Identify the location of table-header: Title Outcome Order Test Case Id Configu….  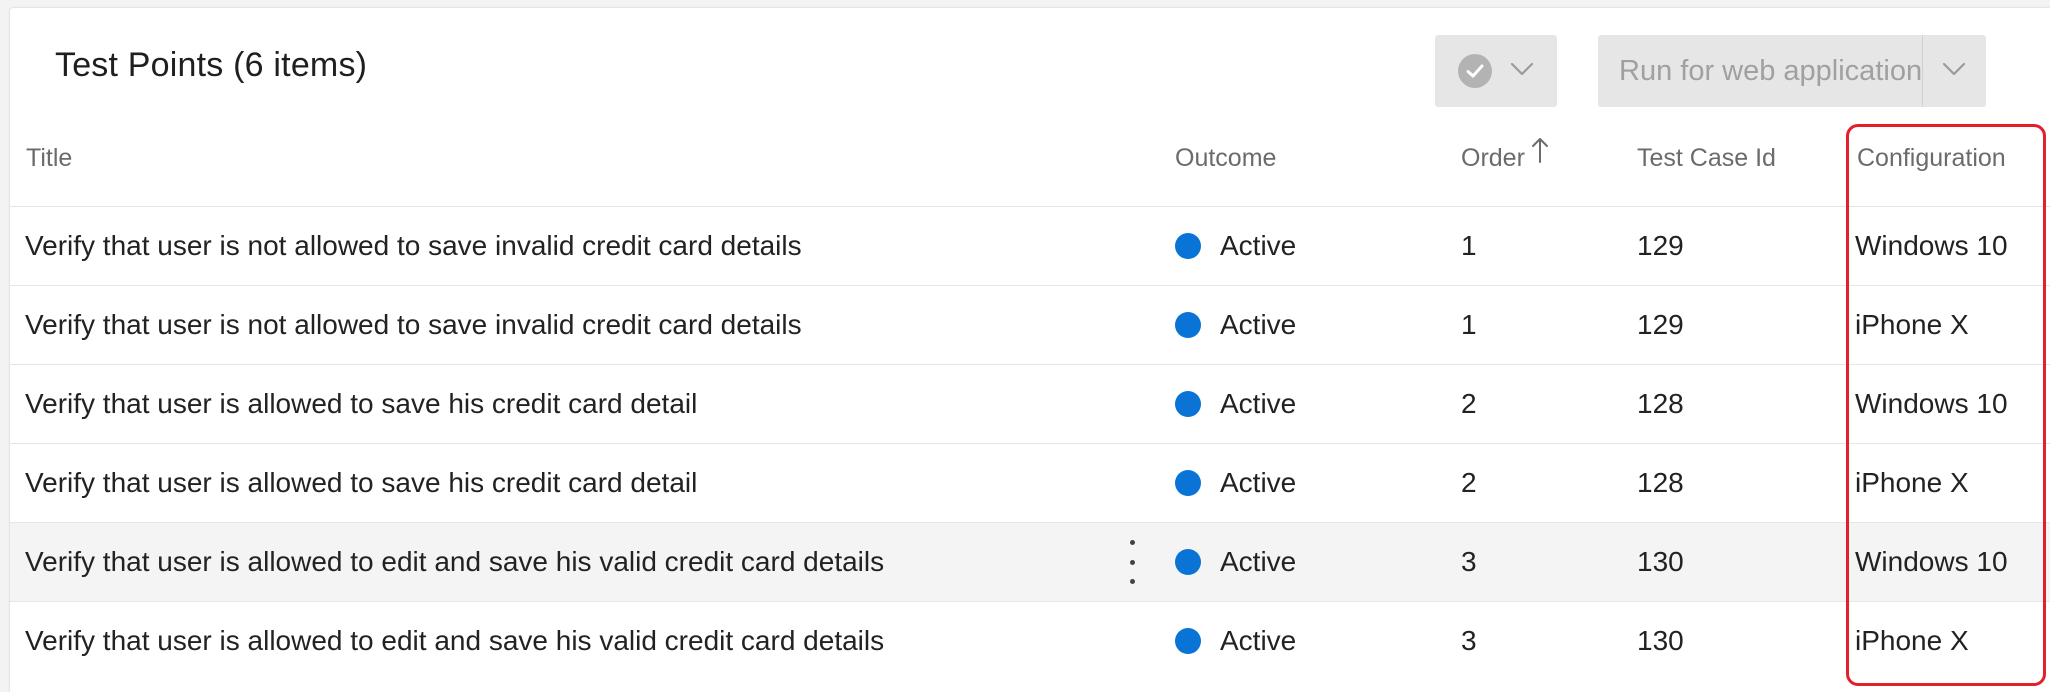
(1030, 161).